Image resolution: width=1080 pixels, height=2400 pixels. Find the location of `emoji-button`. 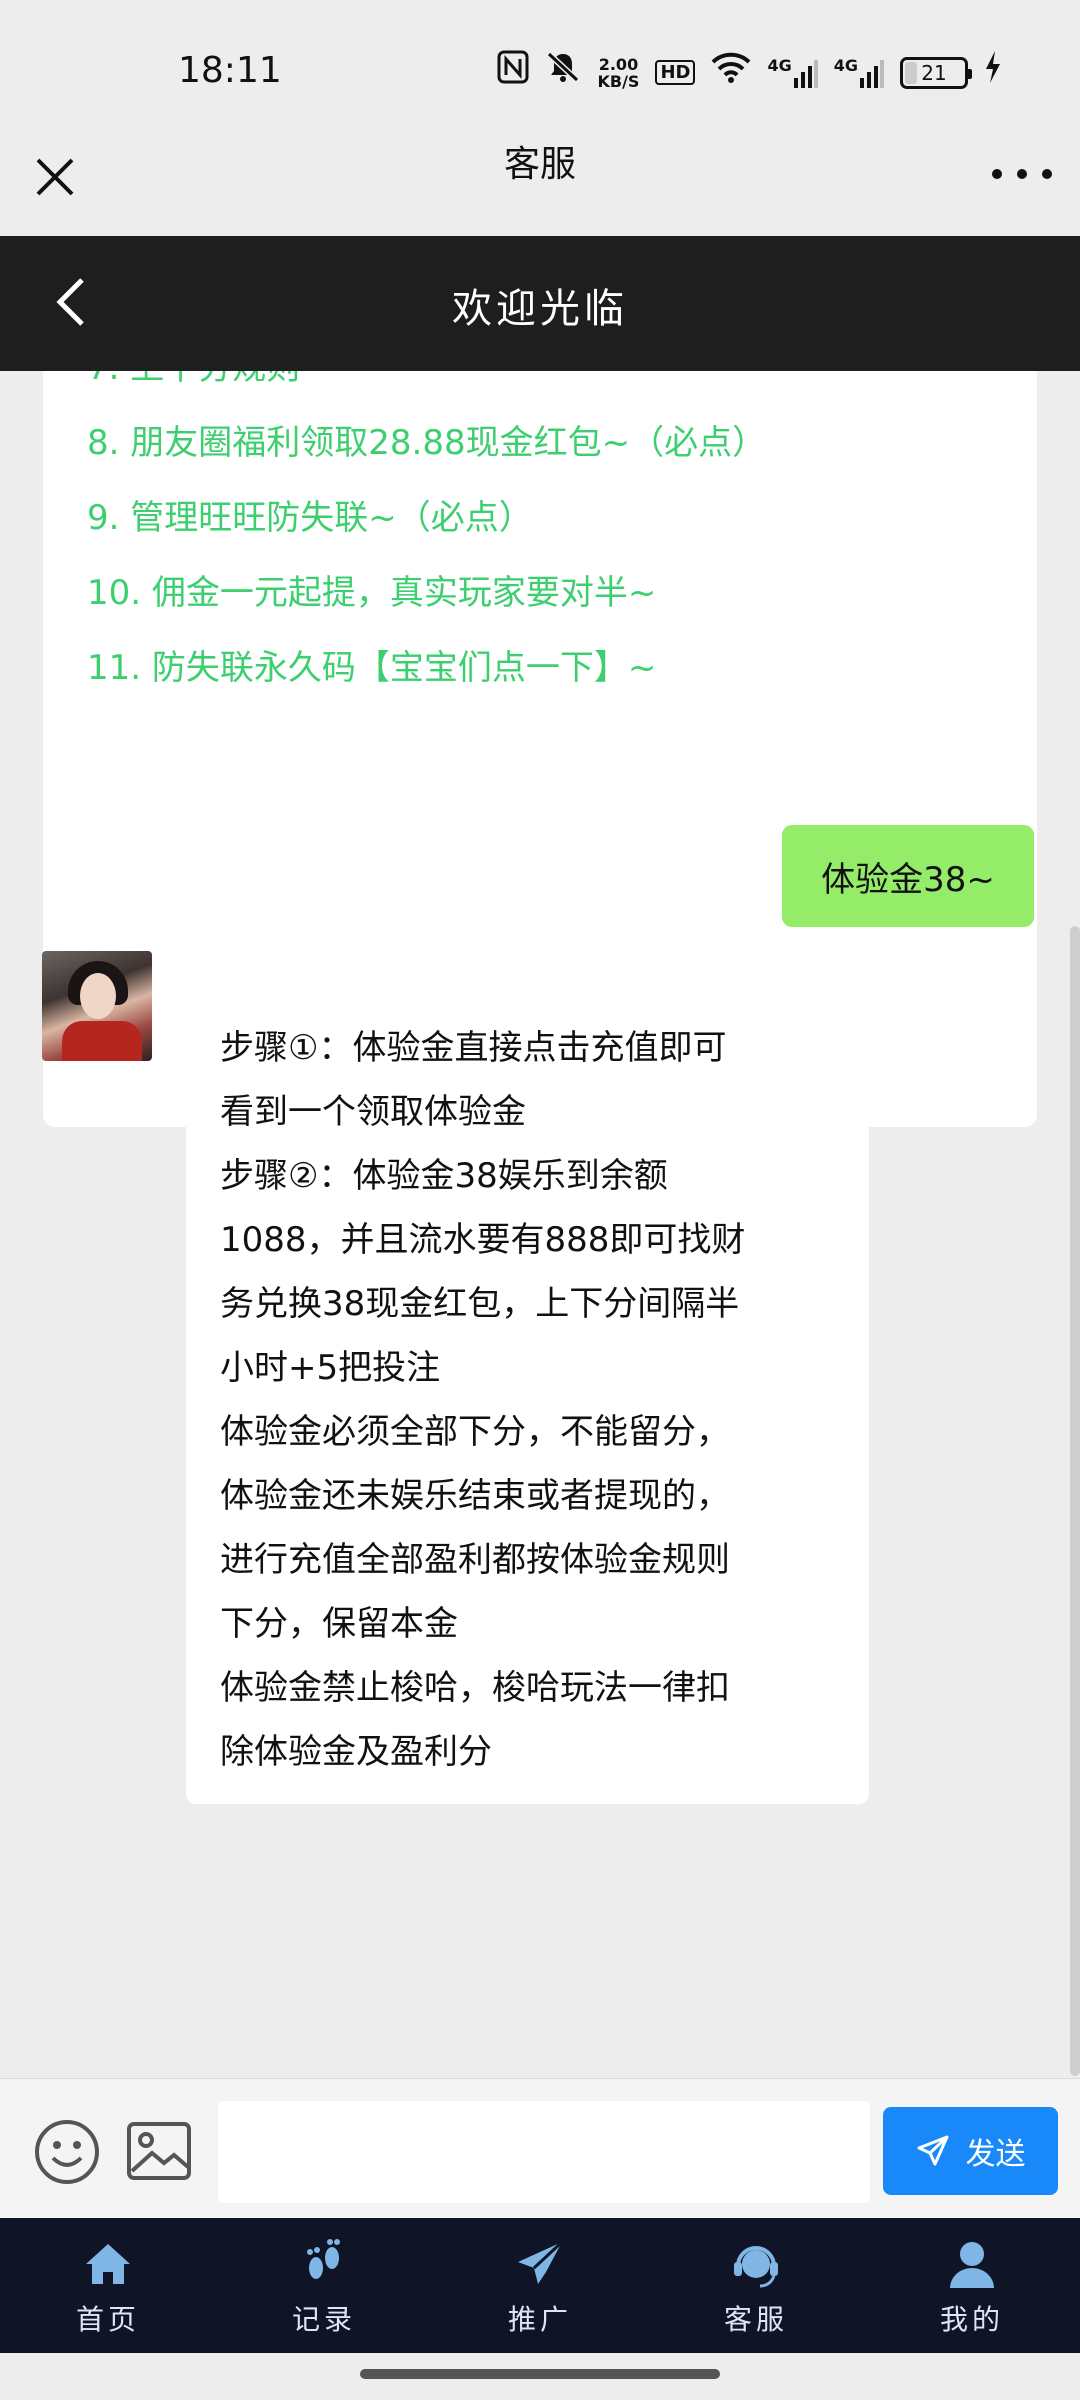

emoji-button is located at coordinates (67, 2152).